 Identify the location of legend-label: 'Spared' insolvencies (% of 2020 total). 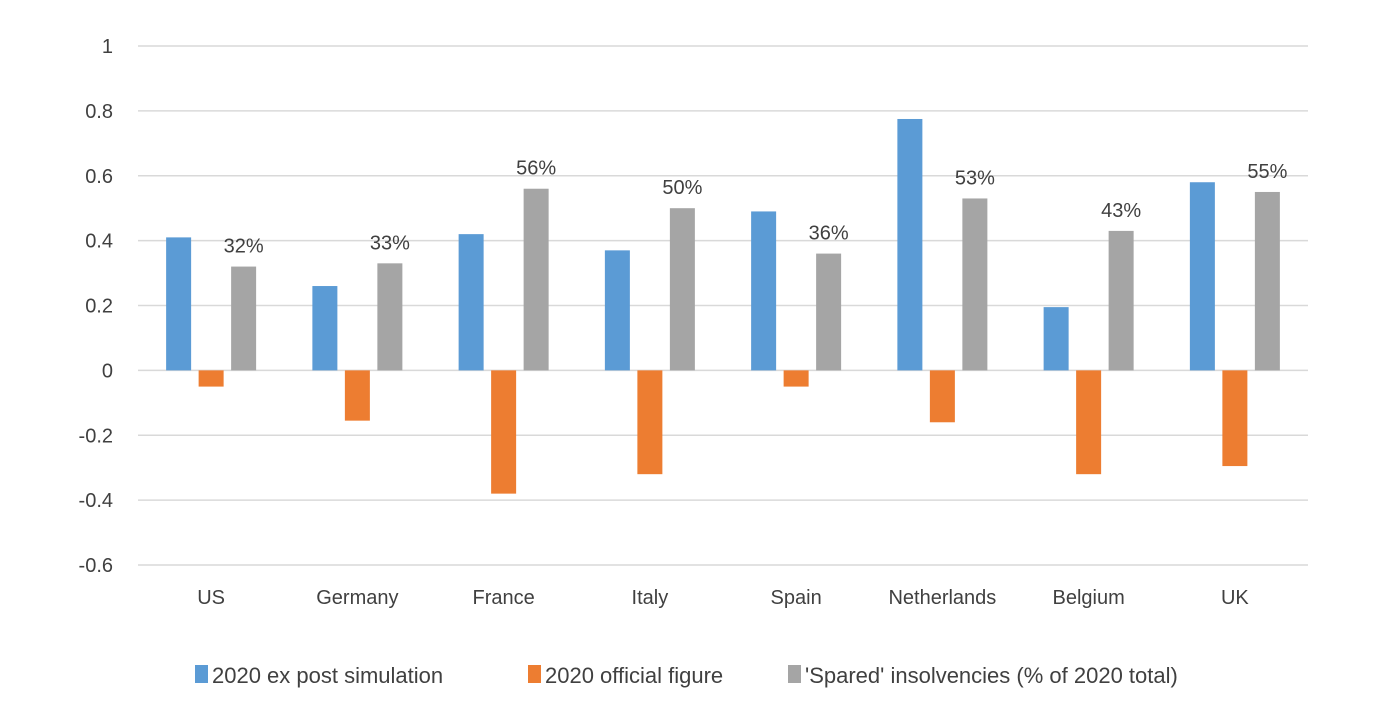
(991, 675).